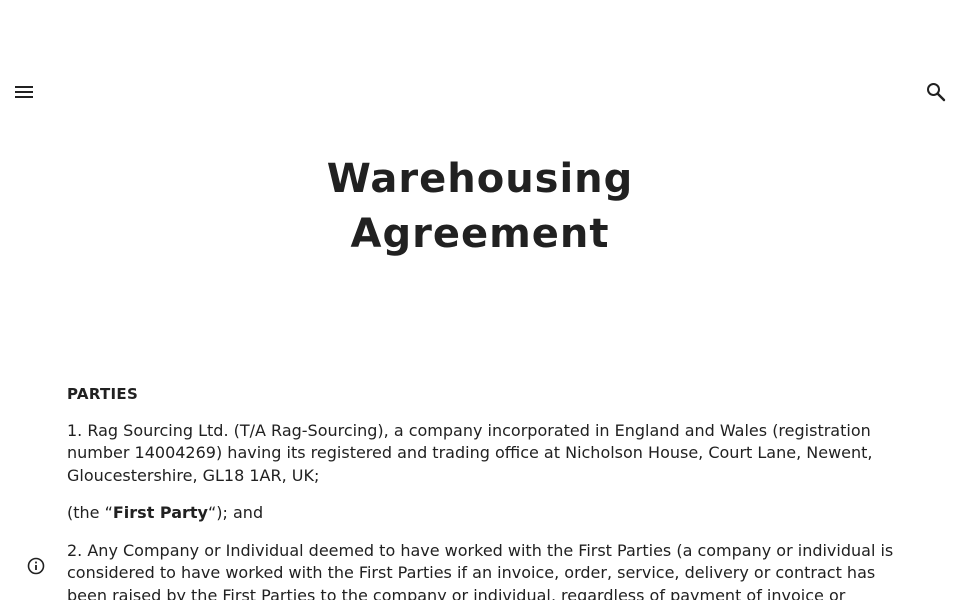  What do you see at coordinates (103, 394) in the screenshot?
I see `section-heading: PARTIES` at bounding box center [103, 394].